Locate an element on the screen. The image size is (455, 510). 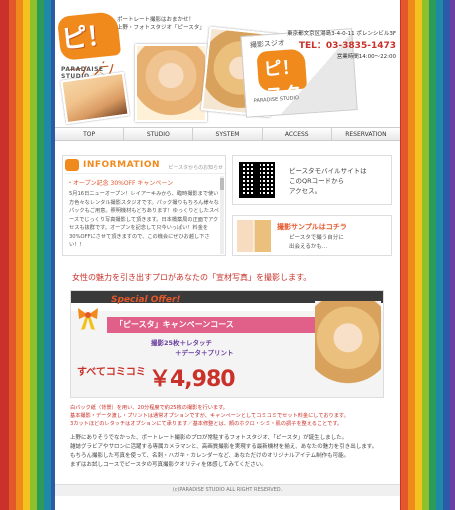
qr-code-icon is located at coordinates (257, 180).